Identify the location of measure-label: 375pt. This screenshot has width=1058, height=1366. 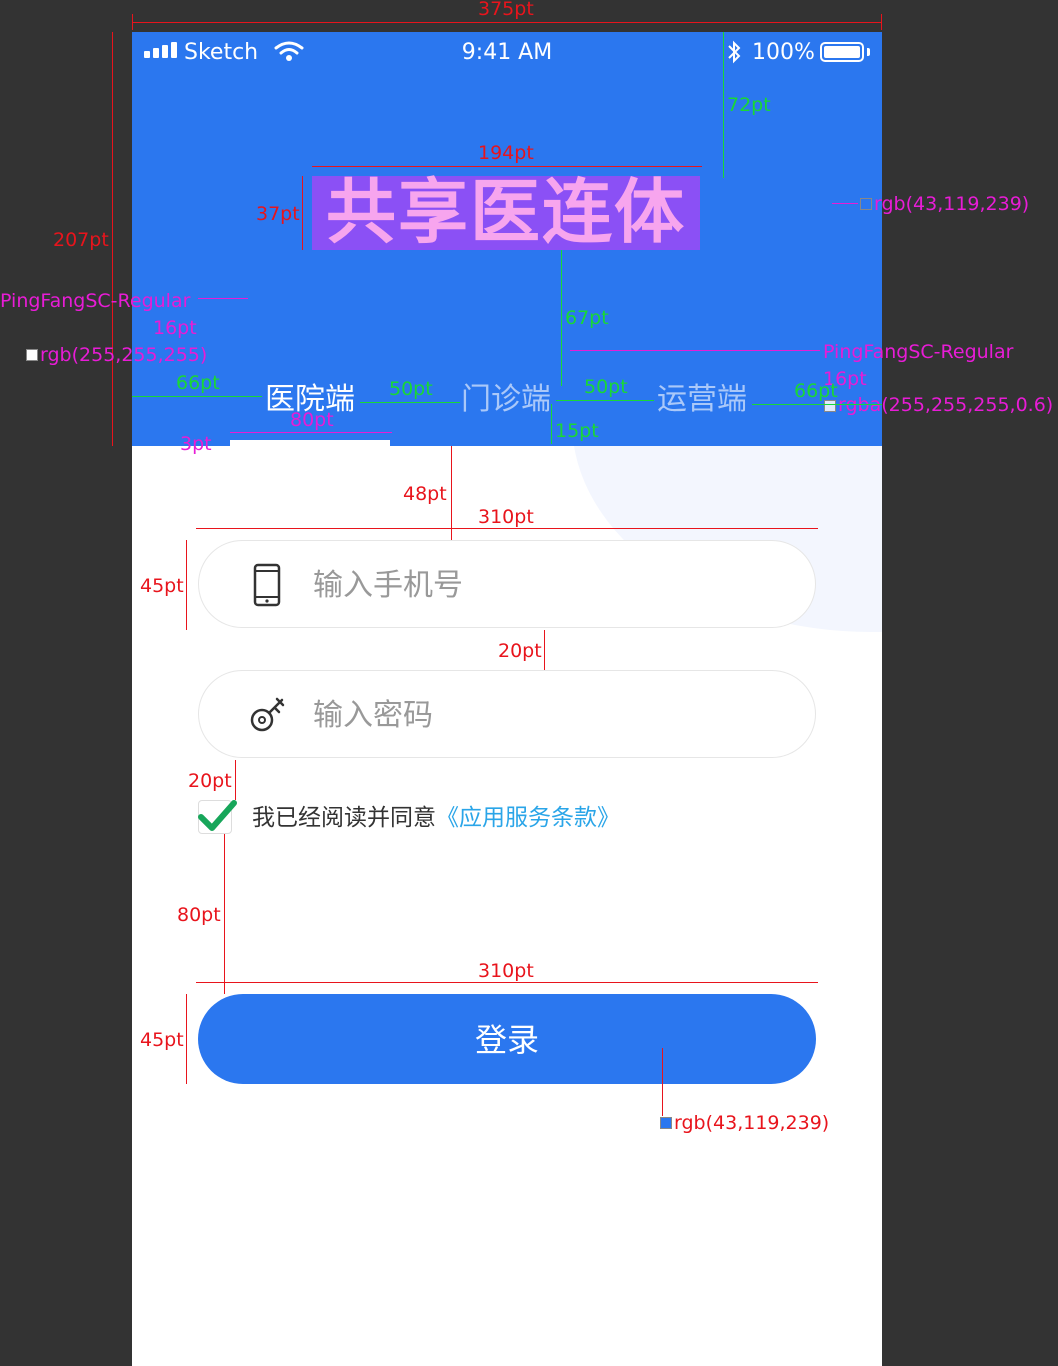
(506, 10).